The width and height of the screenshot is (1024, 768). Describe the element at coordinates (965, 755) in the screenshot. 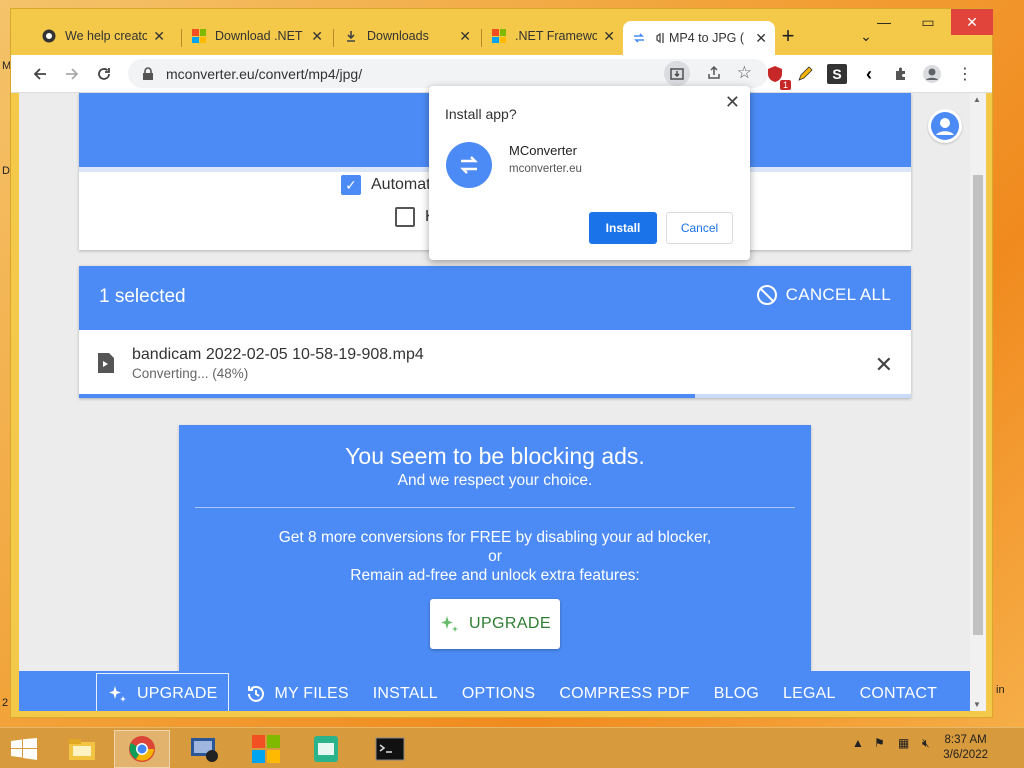

I see `clock-date: 3/6/2022` at that location.